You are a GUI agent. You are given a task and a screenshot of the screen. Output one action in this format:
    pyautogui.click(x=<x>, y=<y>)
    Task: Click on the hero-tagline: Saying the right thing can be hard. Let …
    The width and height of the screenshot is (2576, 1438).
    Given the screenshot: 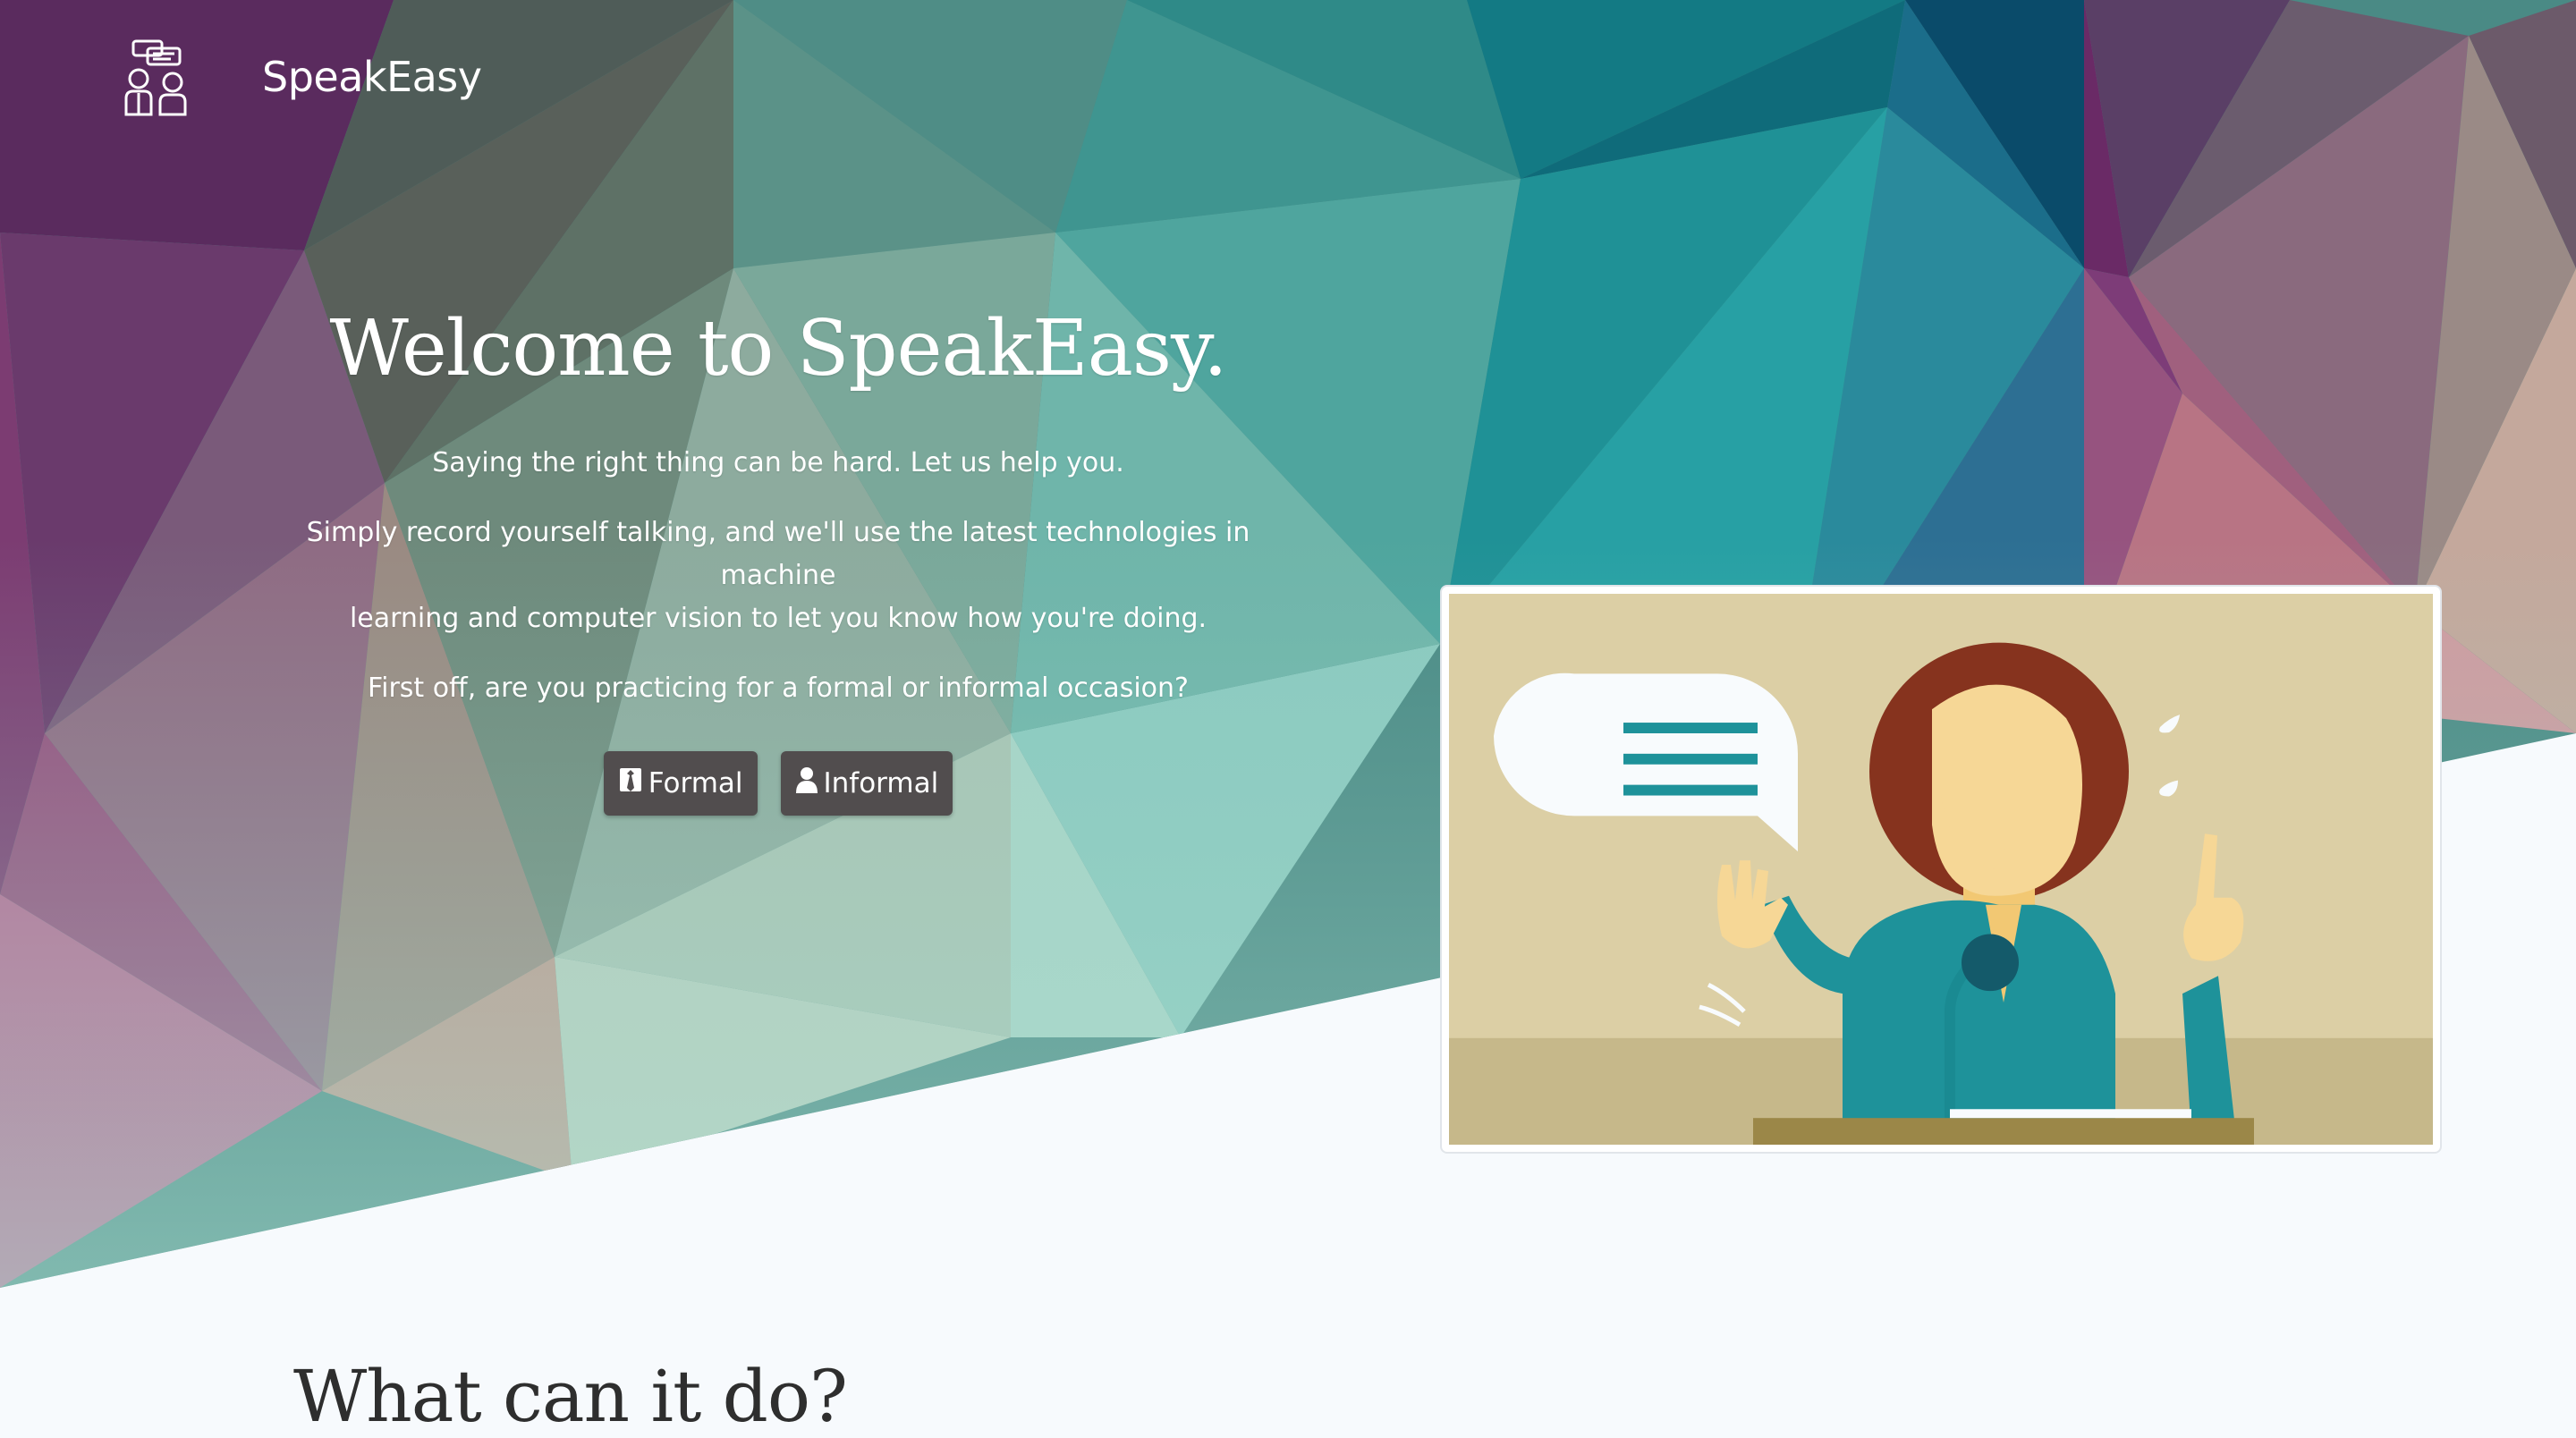 What is the action you would take?
    pyautogui.click(x=778, y=462)
    